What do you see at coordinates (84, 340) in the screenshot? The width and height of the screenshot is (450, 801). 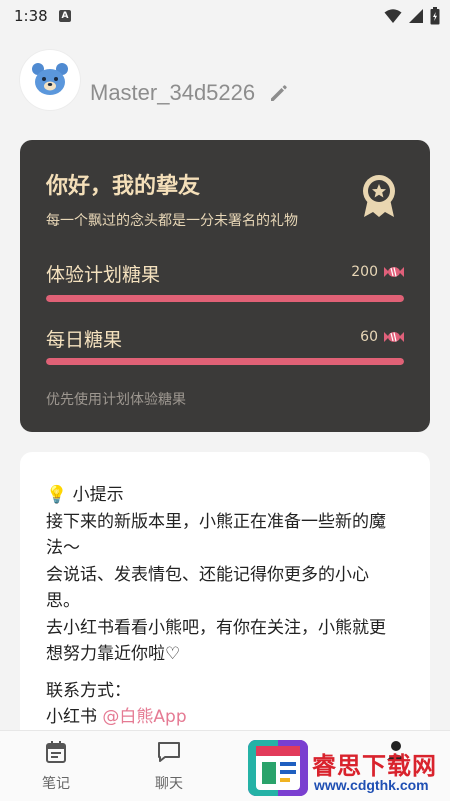 I see `daily-candy-label: 每日糖果` at bounding box center [84, 340].